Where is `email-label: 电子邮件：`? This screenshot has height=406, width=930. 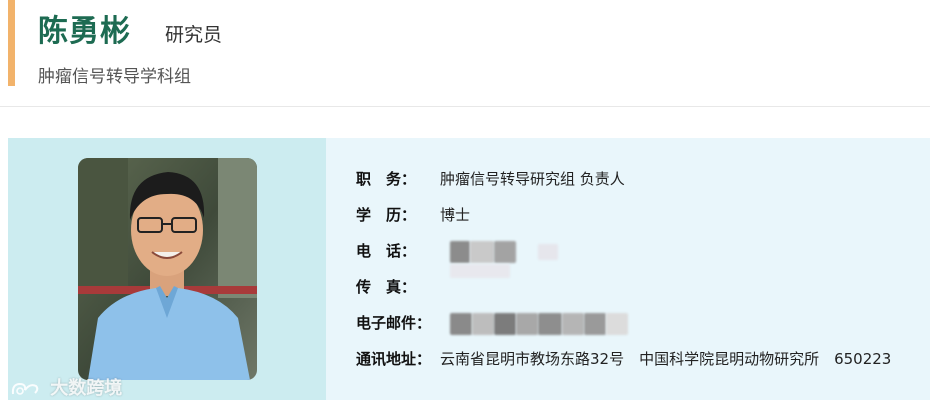
email-label: 电子邮件： is located at coordinates (394, 323).